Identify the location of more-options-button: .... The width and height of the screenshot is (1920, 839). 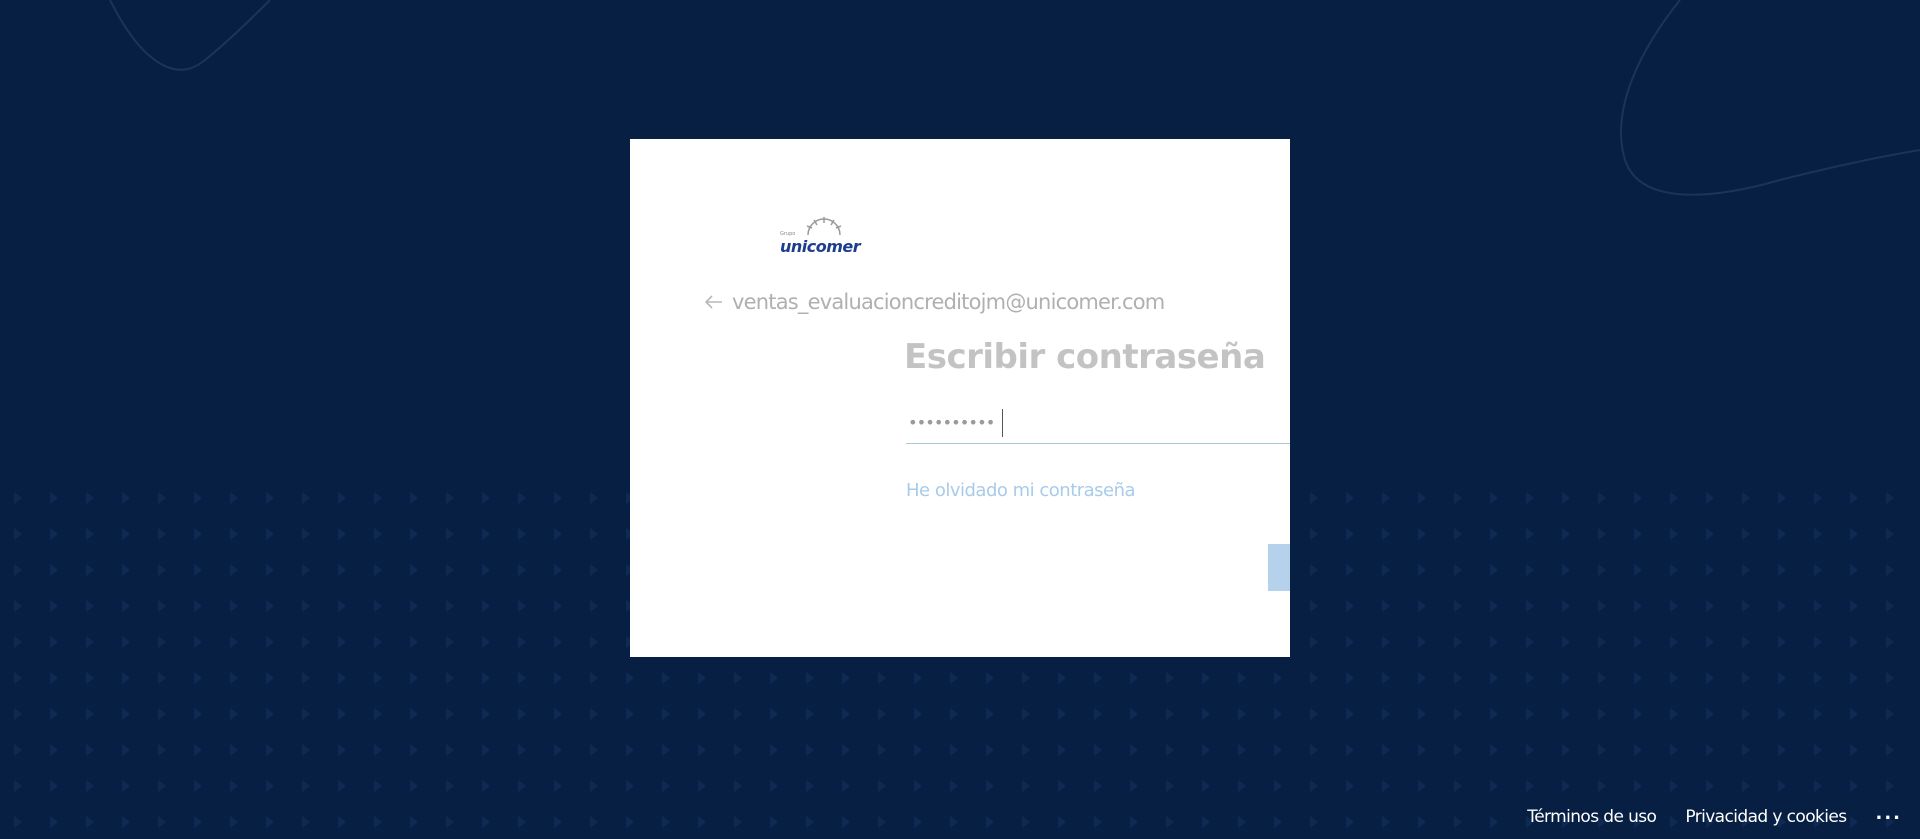
(1888, 817).